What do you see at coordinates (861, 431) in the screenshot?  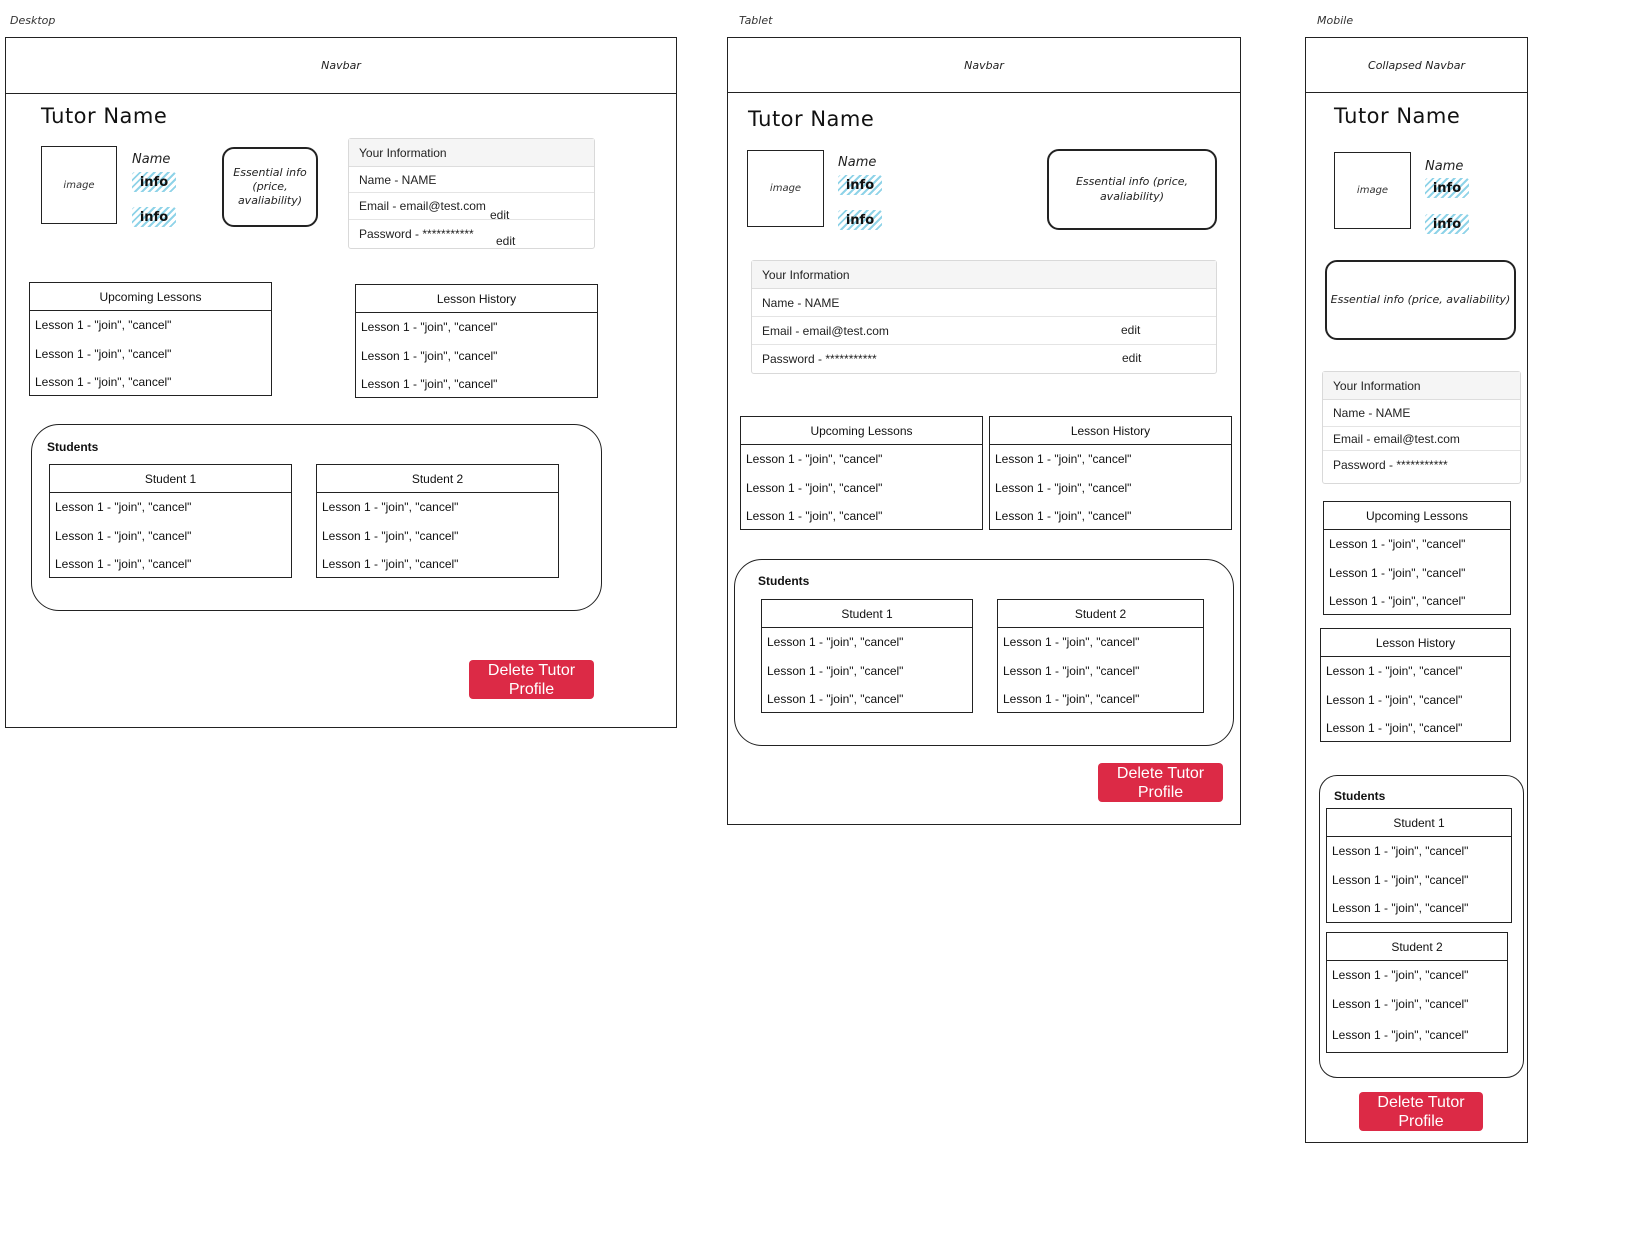 I see `upcoming-lessons-title: Upcoming Lessons` at bounding box center [861, 431].